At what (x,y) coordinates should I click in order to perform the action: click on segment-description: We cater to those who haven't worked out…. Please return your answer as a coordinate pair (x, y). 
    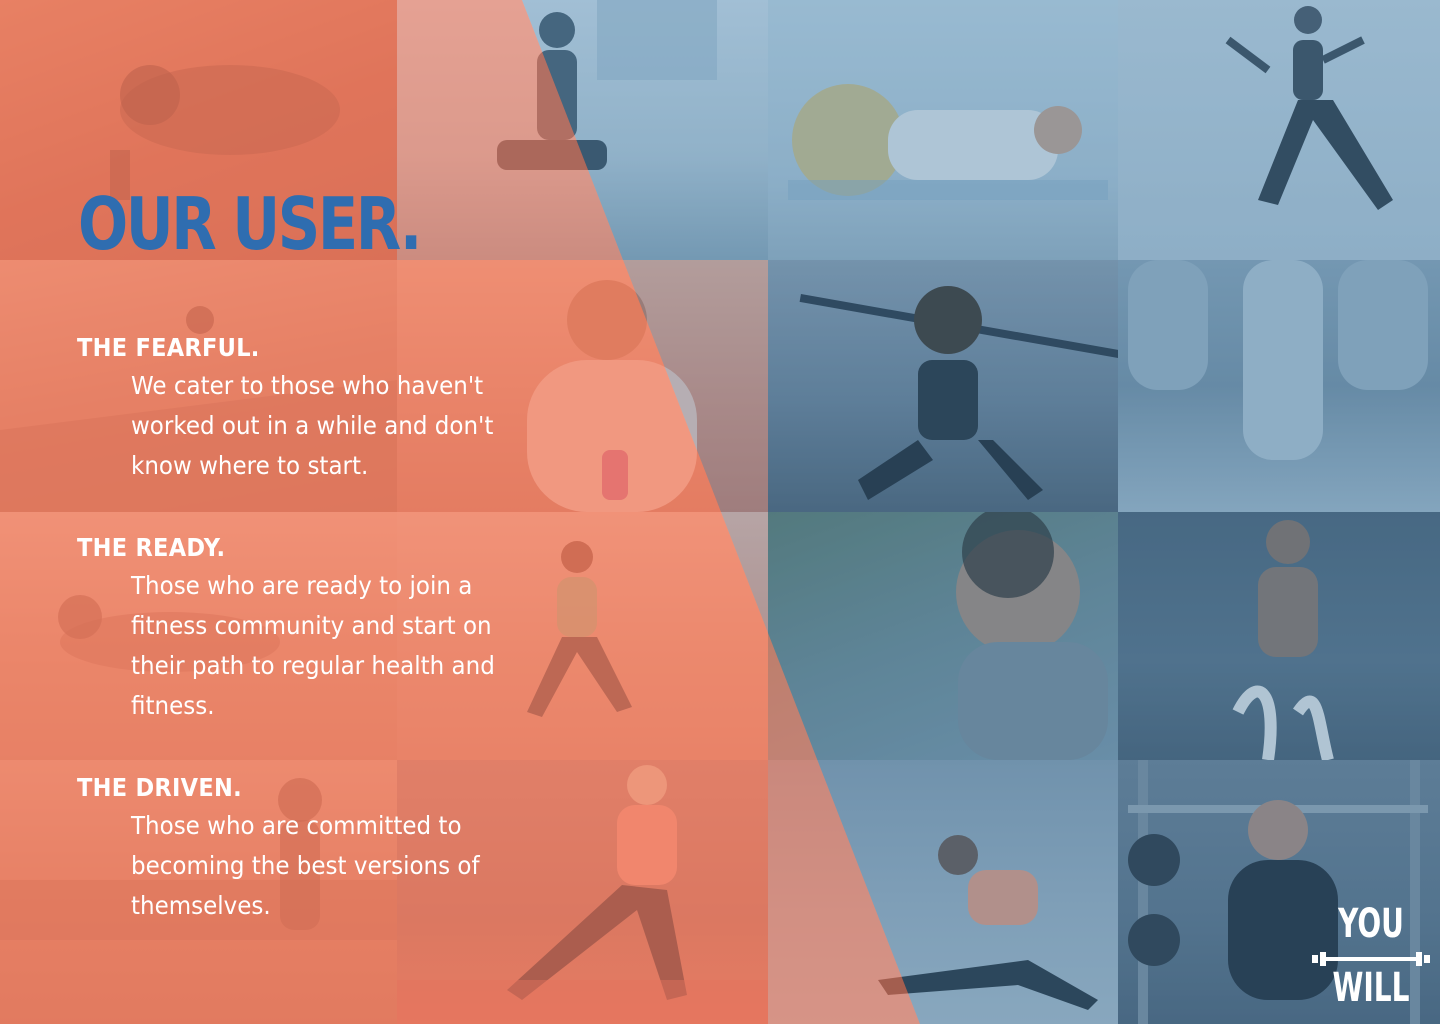
    Looking at the image, I should click on (312, 425).